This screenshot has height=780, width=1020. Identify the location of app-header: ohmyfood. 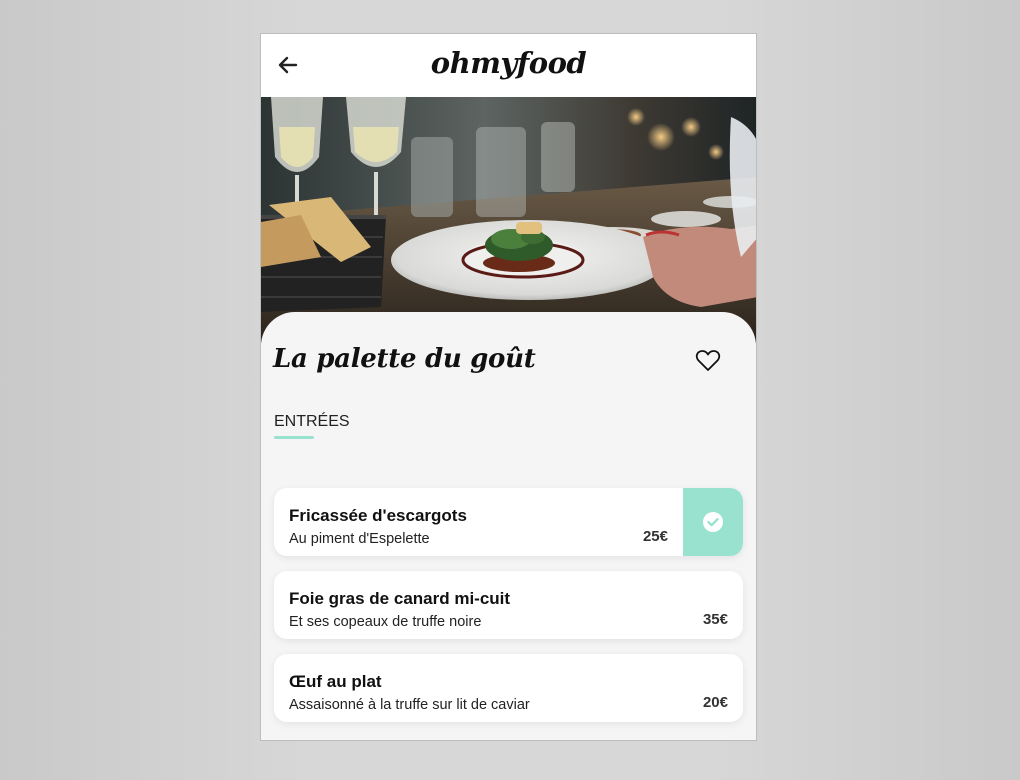
(508, 65).